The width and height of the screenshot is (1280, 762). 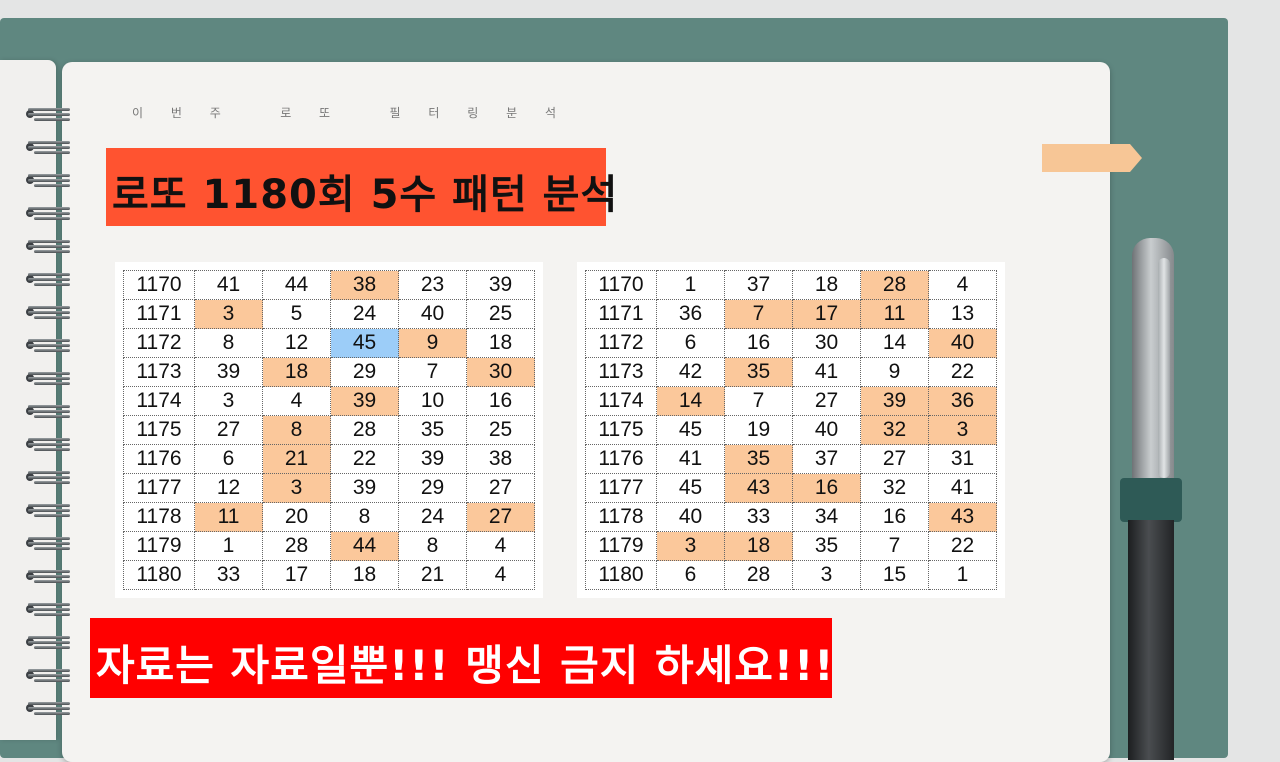 I want to click on round-number-cell: 1178, so click(x=159, y=517).